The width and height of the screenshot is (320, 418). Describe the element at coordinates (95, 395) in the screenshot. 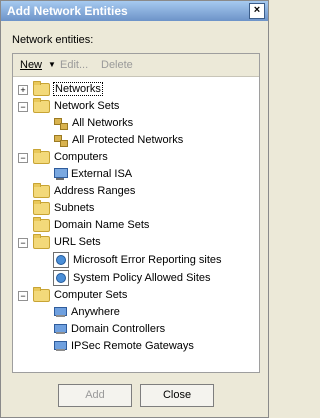

I see `add-button: Add` at that location.